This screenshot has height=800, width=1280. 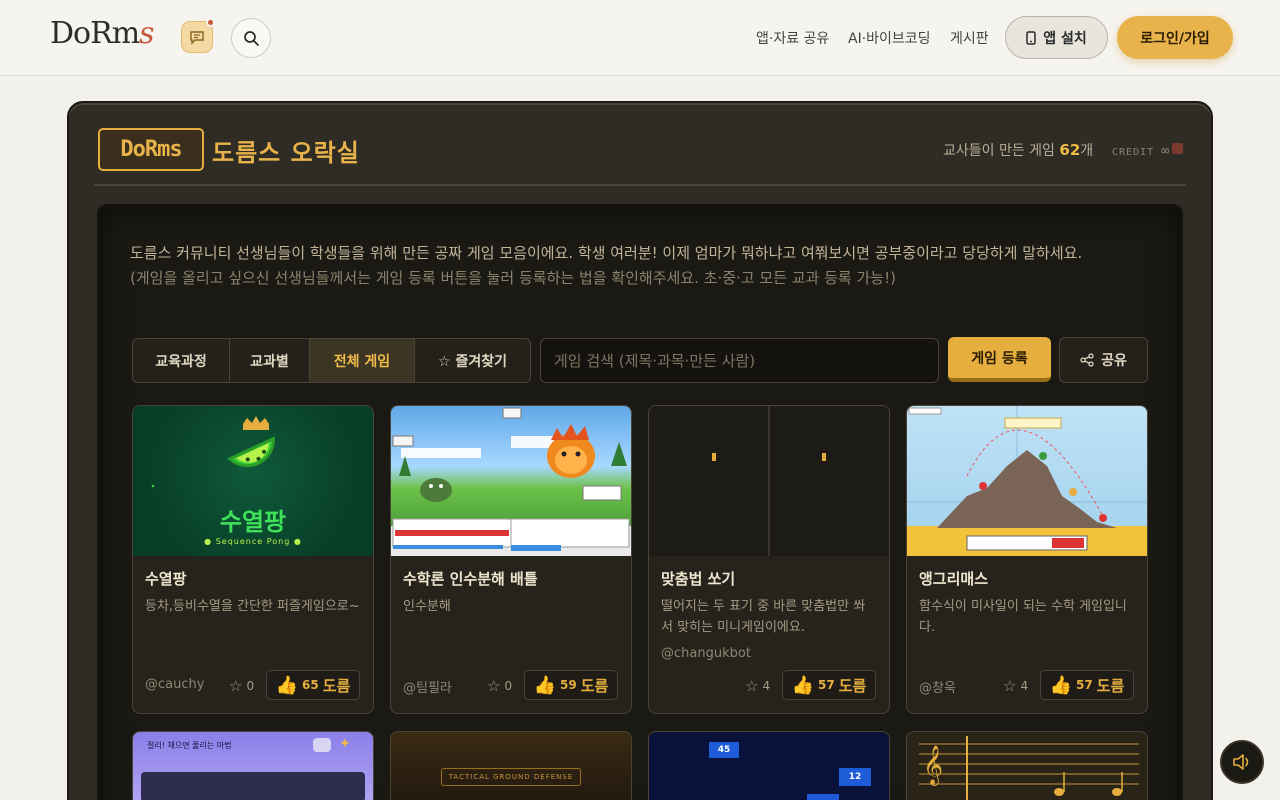 I want to click on music-staff-icon: 𝄞, so click(x=1029, y=768).